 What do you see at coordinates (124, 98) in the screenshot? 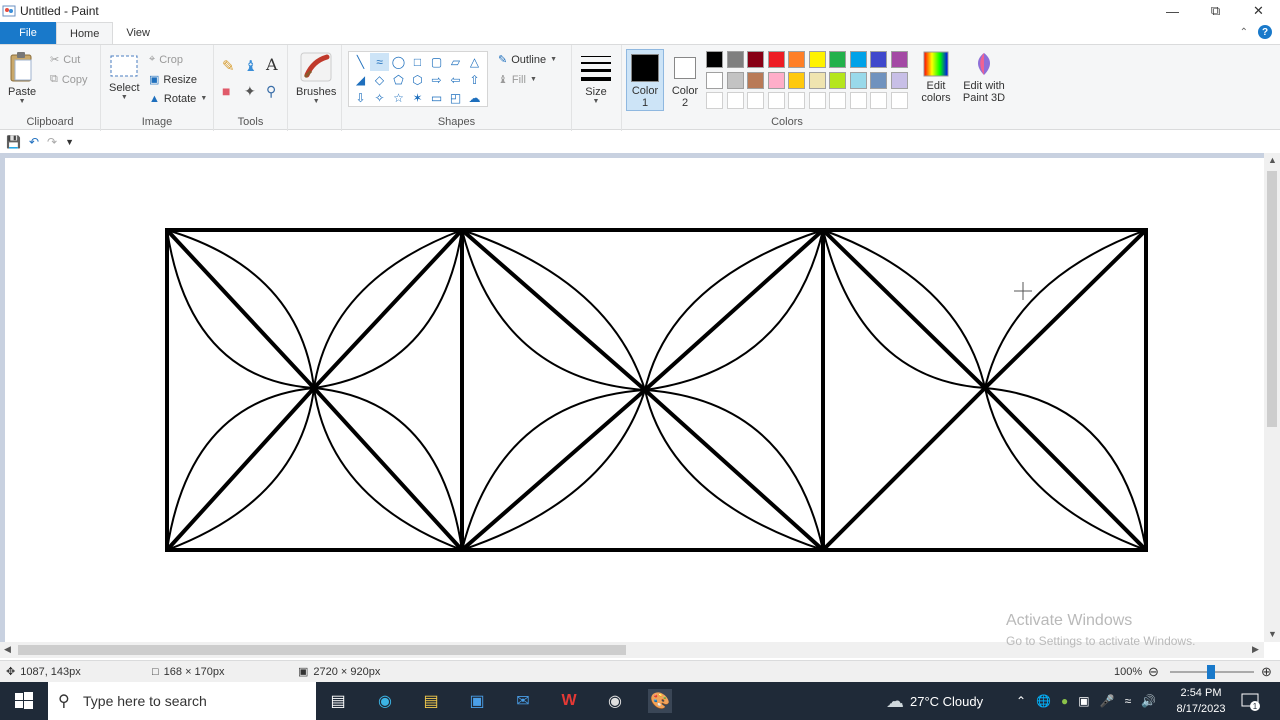
I see `select-dropdown-icon: ▼` at bounding box center [124, 98].